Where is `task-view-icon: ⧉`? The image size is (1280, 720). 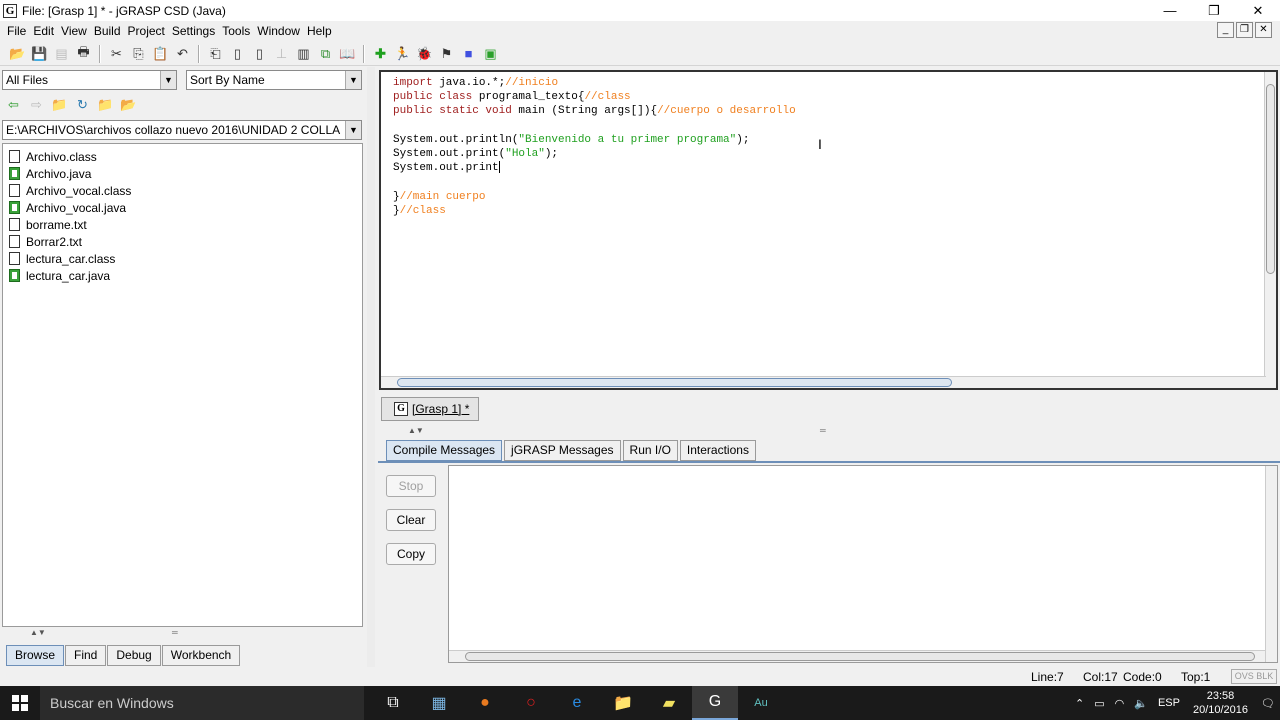
task-view-icon: ⧉ is located at coordinates (393, 703).